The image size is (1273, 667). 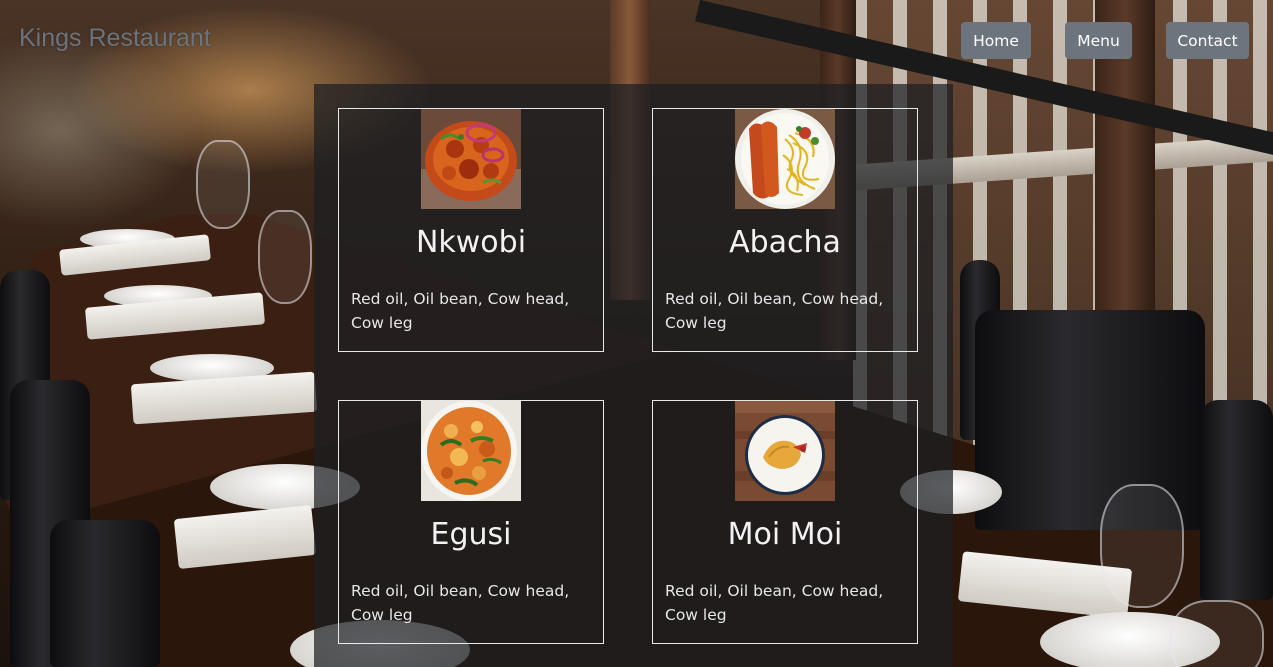 I want to click on dish-name: Nkwobi, so click(x=471, y=242).